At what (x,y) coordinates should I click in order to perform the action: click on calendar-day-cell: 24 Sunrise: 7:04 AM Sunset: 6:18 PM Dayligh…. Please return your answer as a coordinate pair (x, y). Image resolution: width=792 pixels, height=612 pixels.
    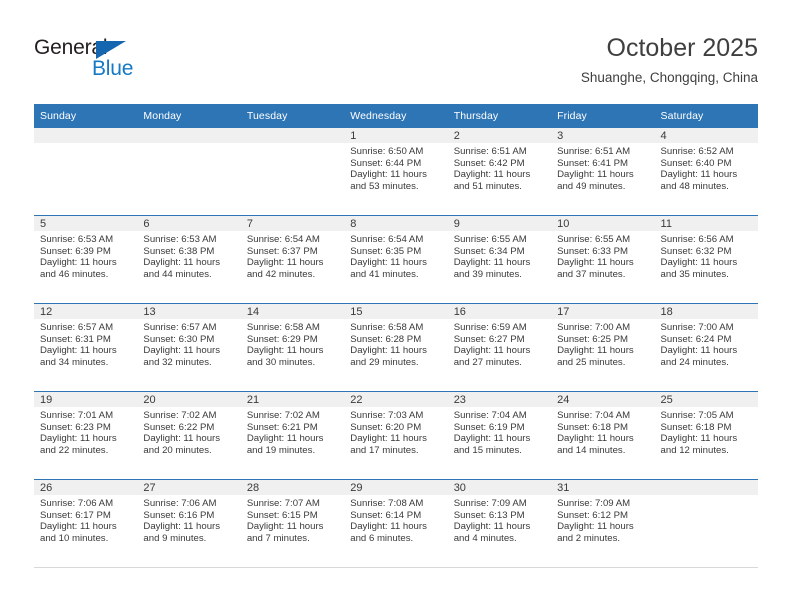
    Looking at the image, I should click on (603, 435).